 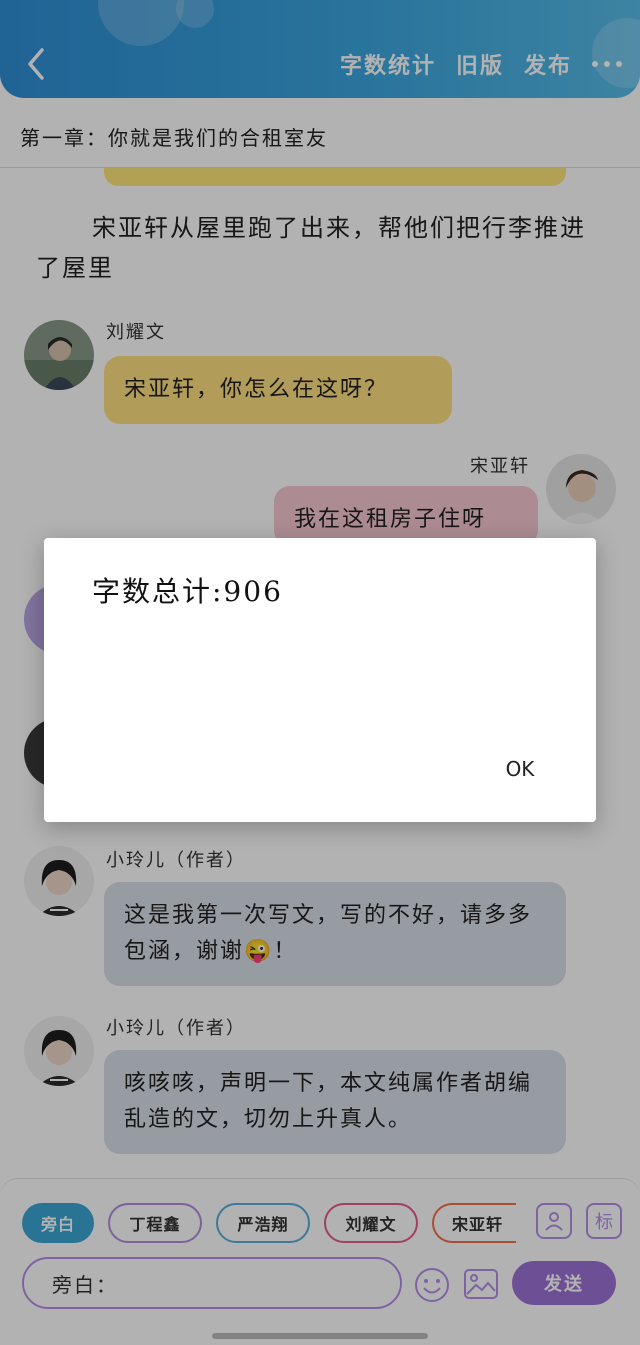 What do you see at coordinates (187, 591) in the screenshot?
I see `dialog-message: 字数总计:906` at bounding box center [187, 591].